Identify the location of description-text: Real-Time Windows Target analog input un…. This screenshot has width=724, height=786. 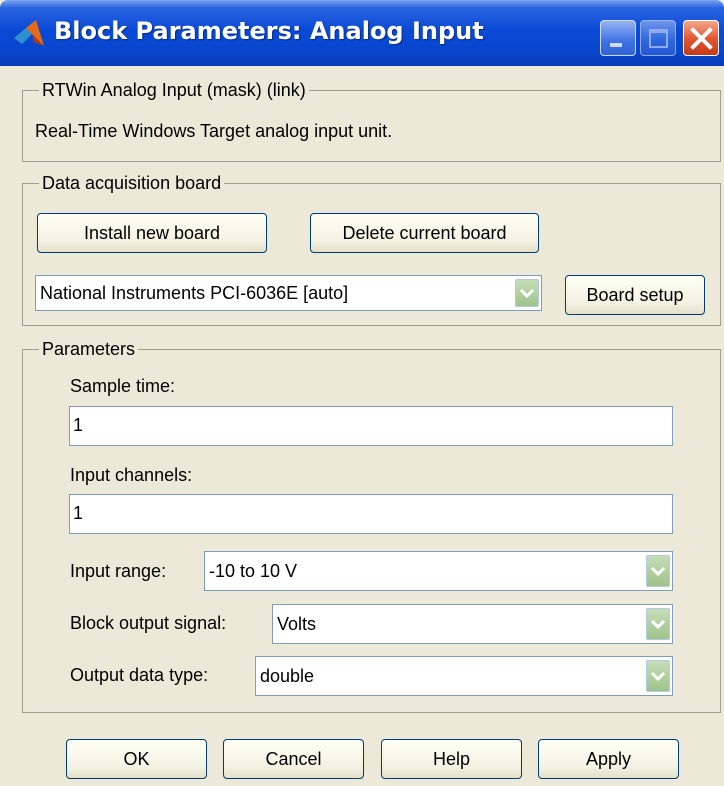
(214, 131).